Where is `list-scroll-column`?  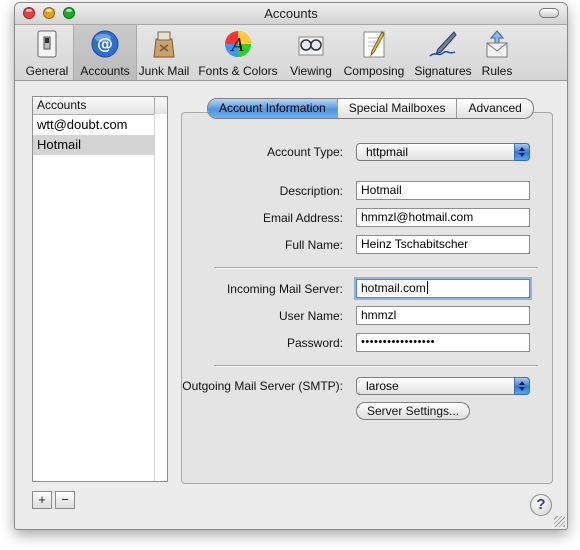 list-scroll-column is located at coordinates (160, 297).